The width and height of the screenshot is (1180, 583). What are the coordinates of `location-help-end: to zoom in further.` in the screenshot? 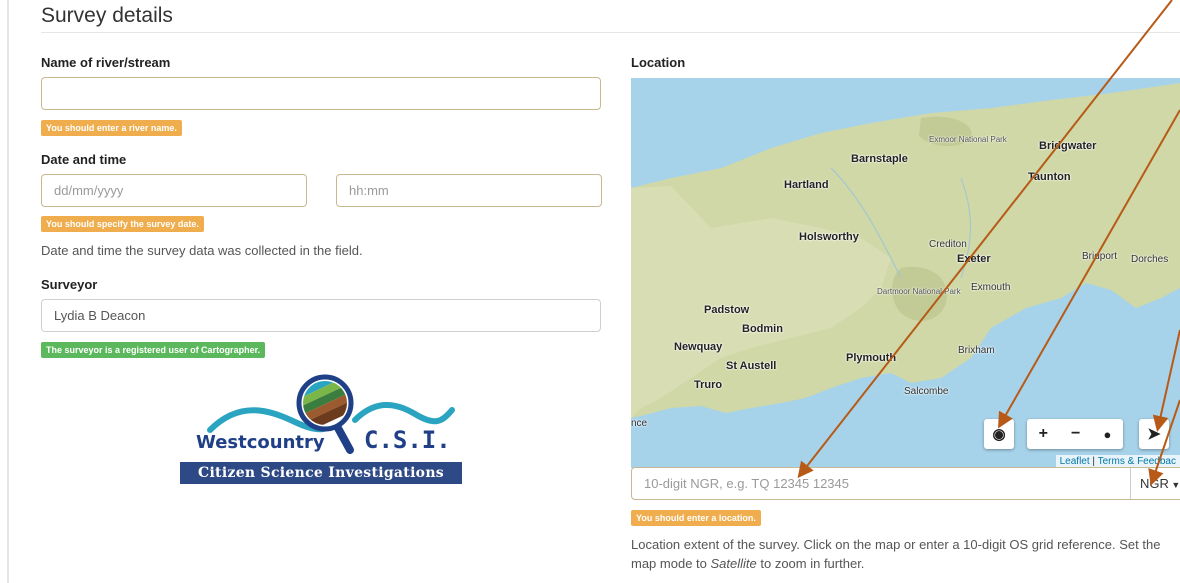 It's located at (810, 563).